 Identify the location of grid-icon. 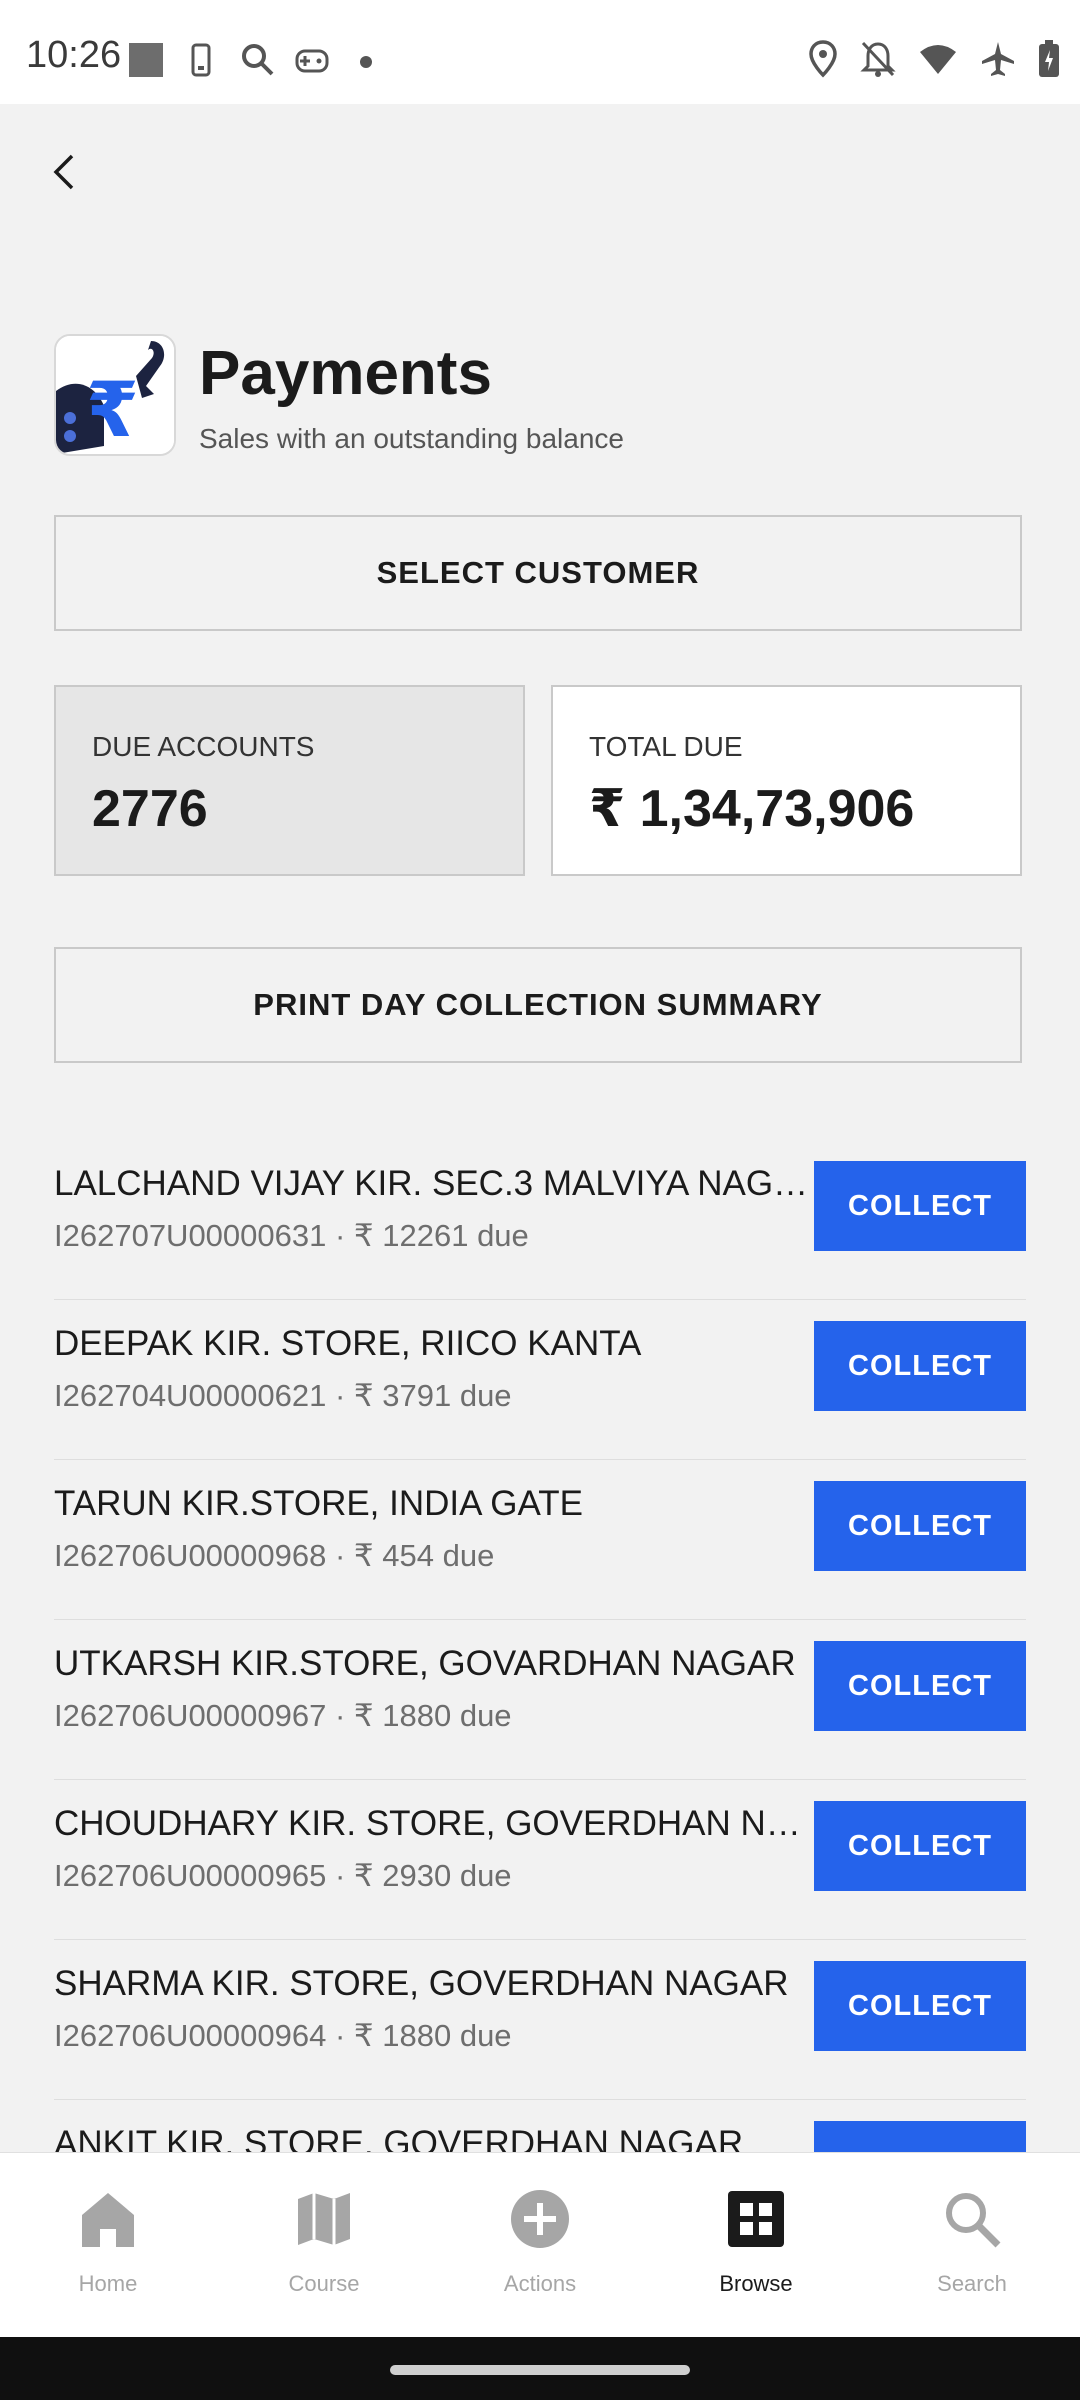
(756, 2219).